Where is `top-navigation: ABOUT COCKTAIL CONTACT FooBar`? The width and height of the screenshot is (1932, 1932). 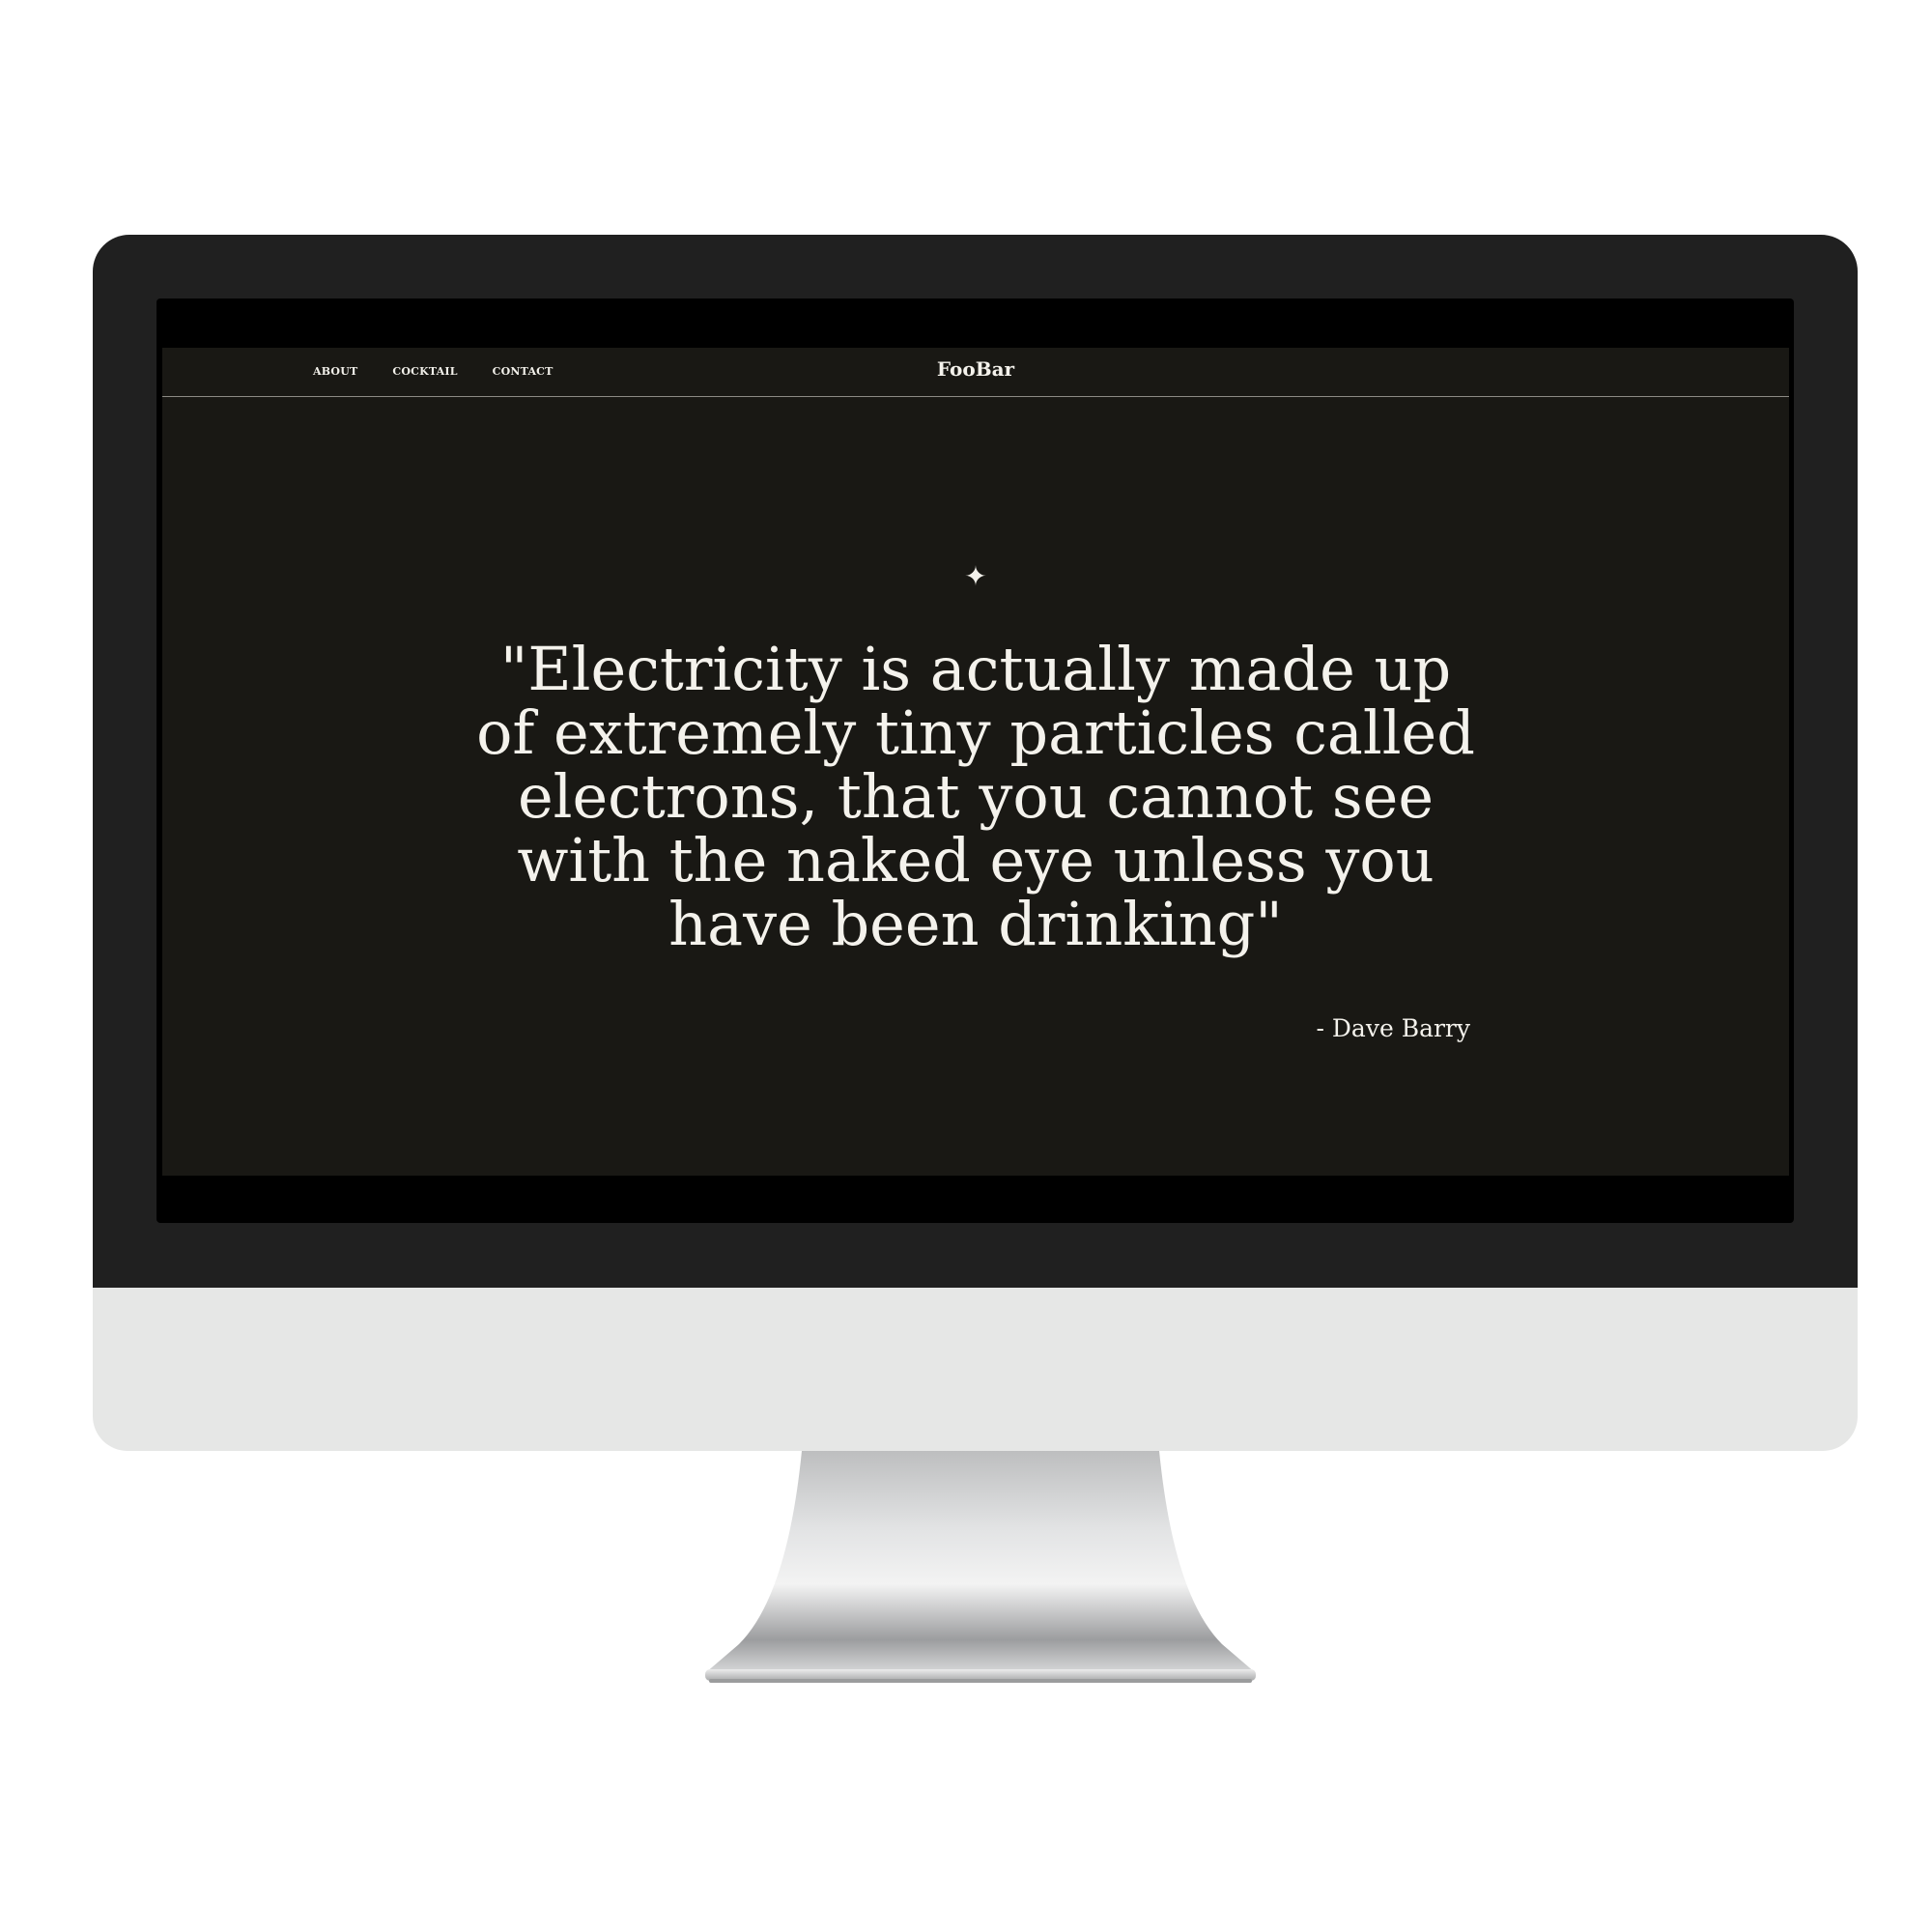
top-navigation: ABOUT COCKTAIL CONTACT FooBar is located at coordinates (975, 372).